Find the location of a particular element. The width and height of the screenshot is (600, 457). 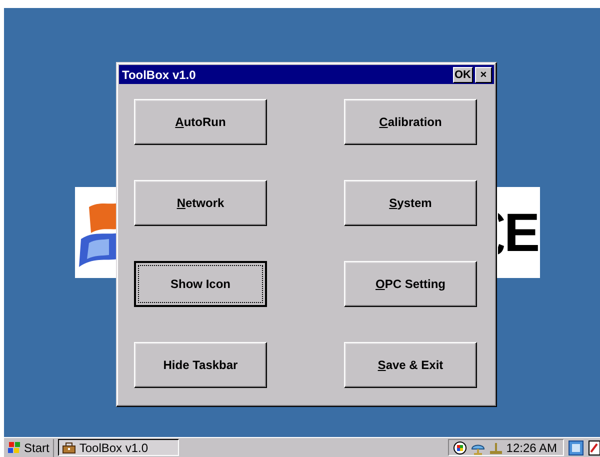

dialog-button: Save & Exit is located at coordinates (410, 365).